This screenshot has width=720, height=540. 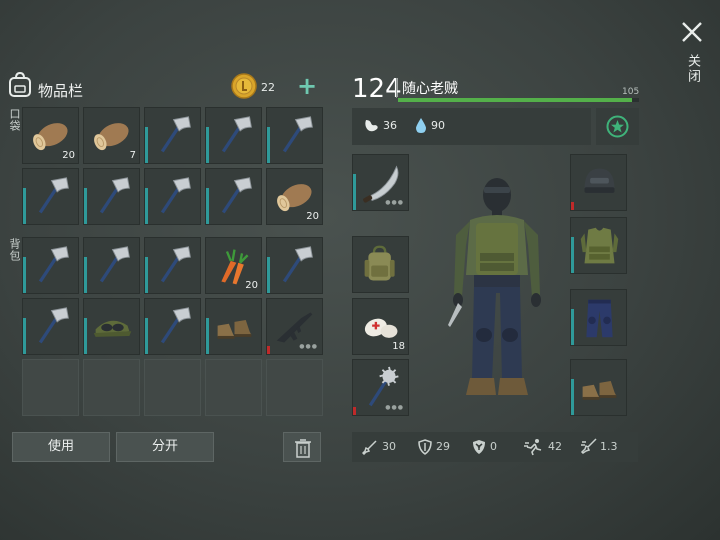 I want to click on coin-icon, so click(x=244, y=86).